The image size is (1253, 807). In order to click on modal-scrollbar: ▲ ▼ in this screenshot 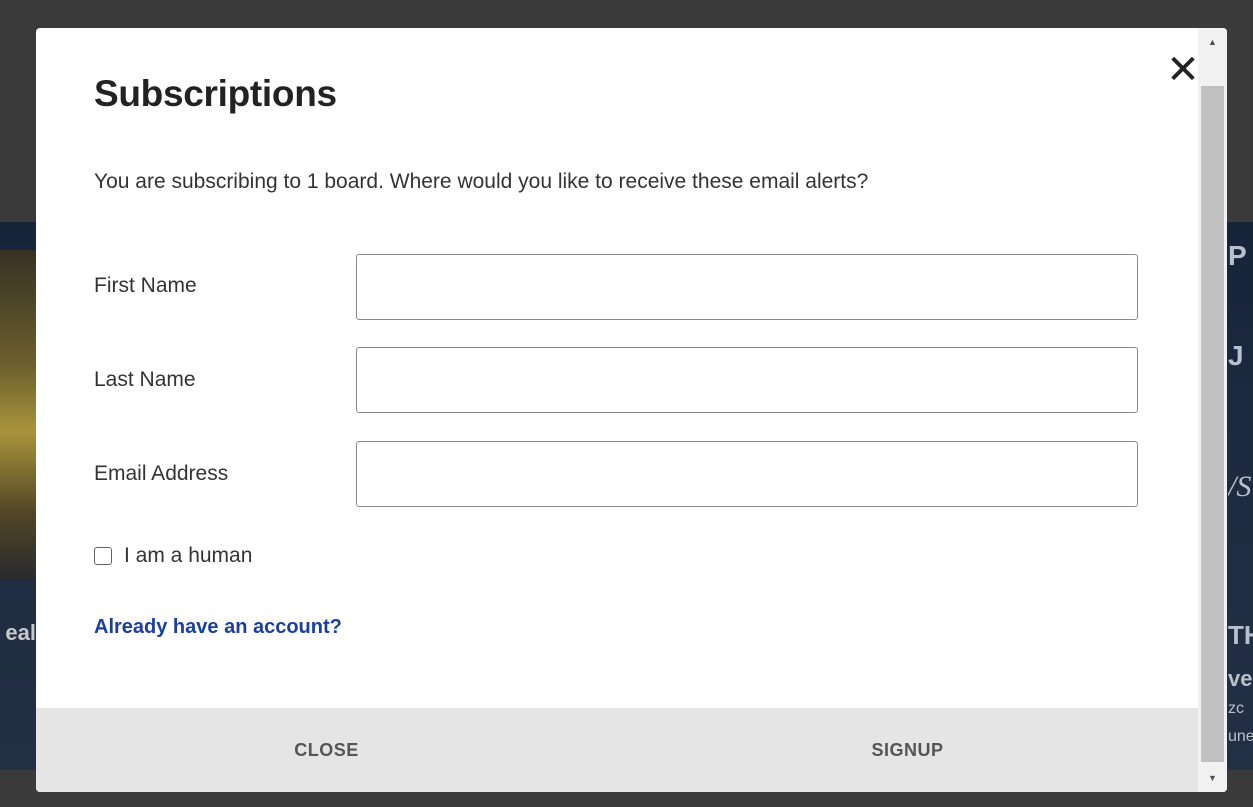, I will do `click(1212, 410)`.